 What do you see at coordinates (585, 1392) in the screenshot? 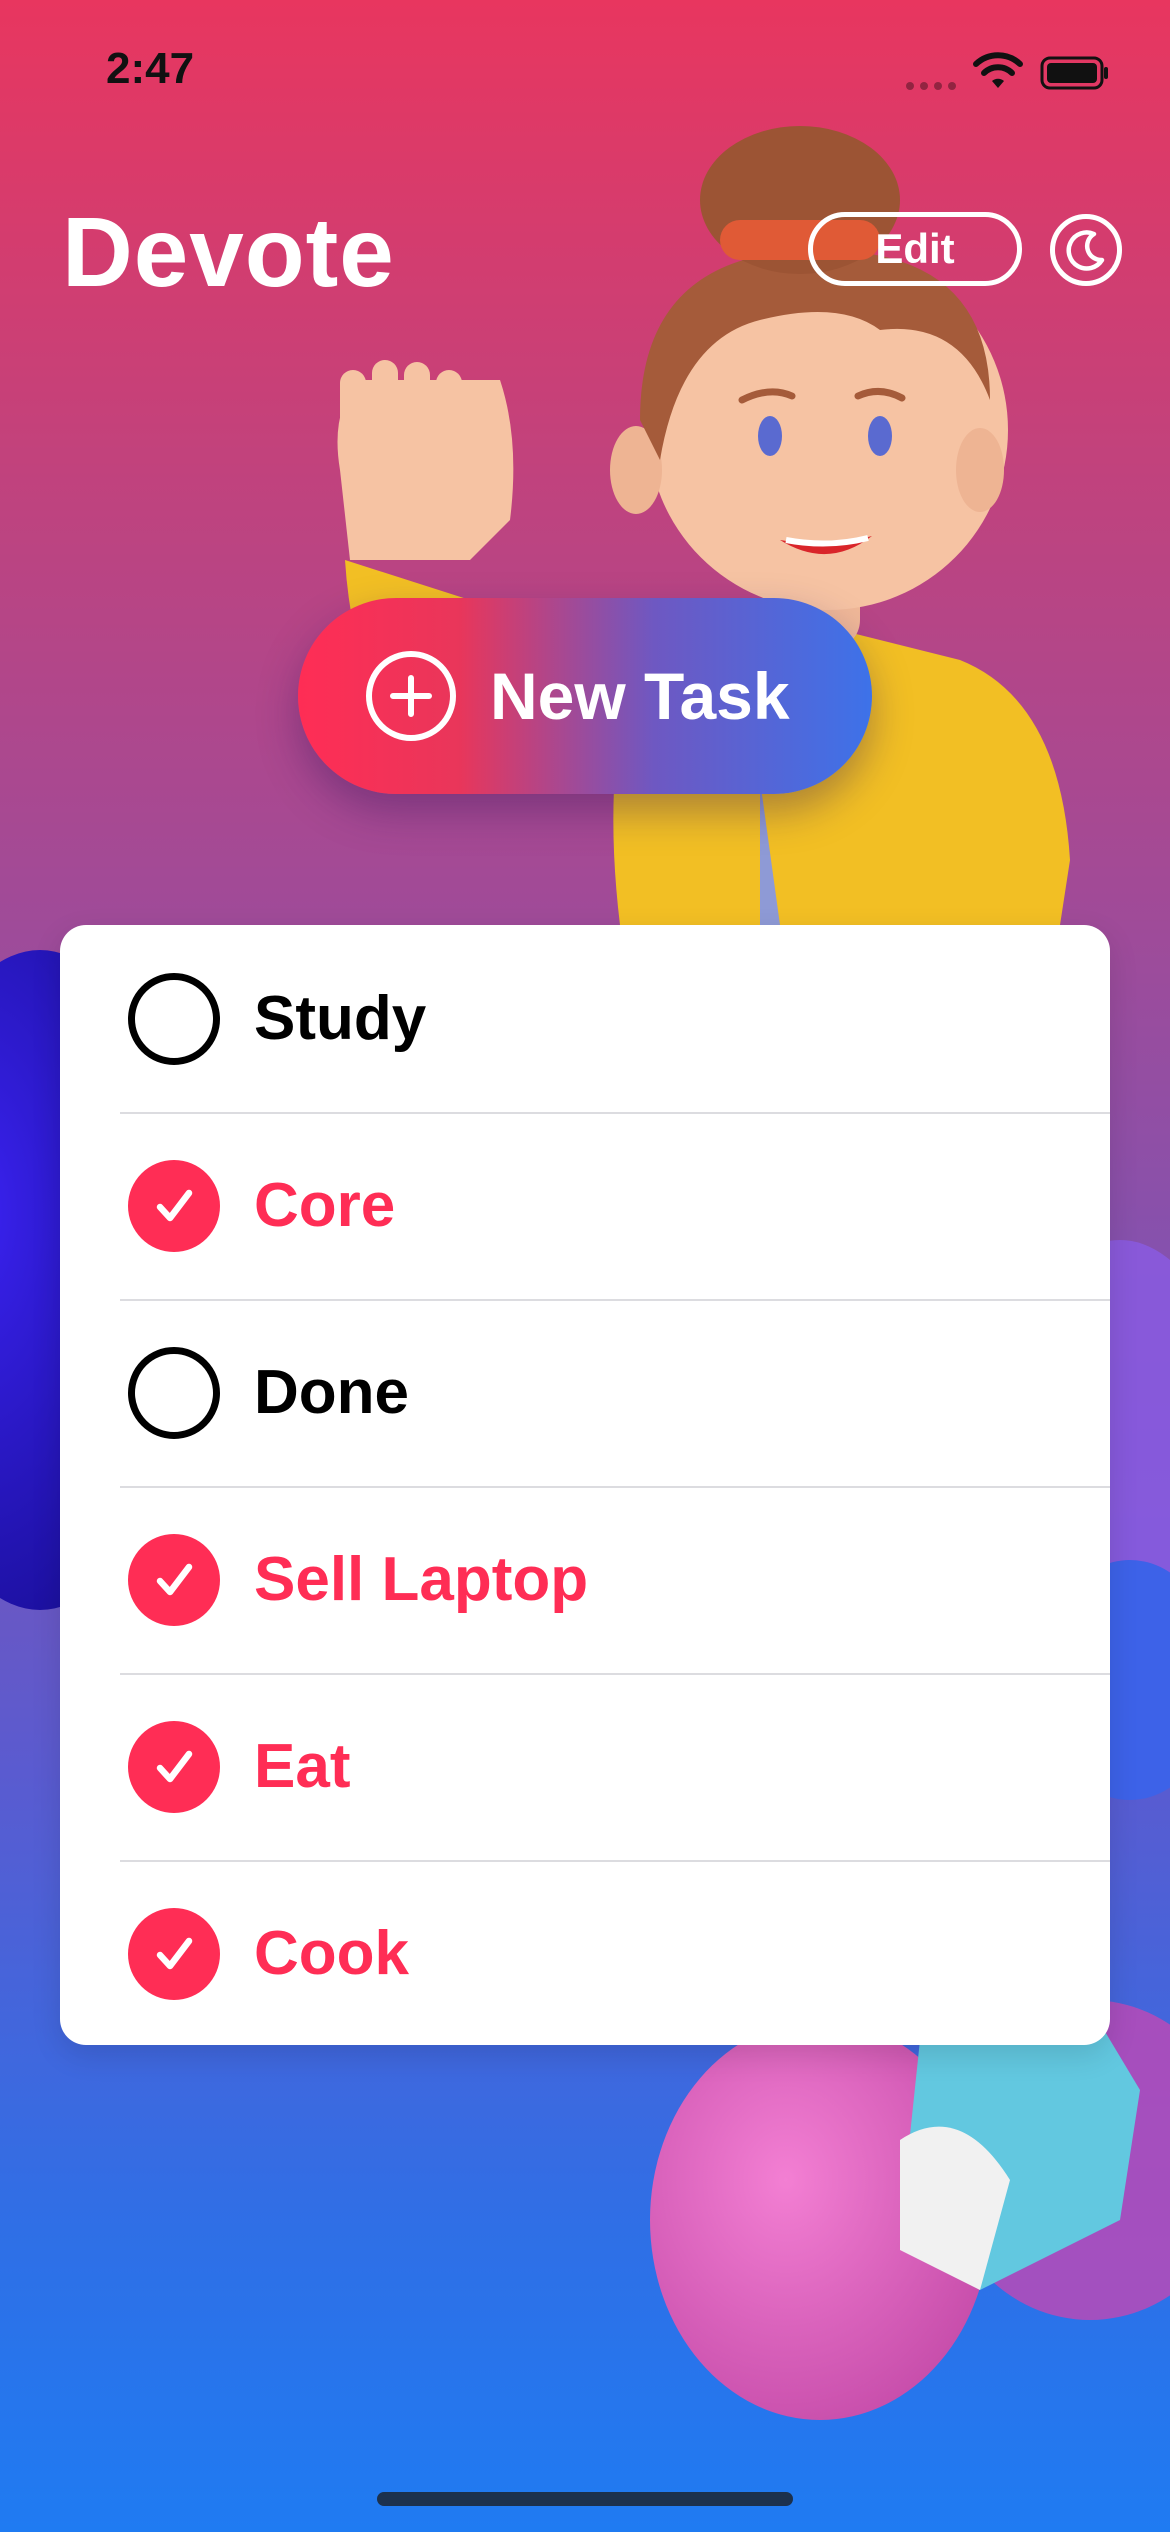
I see `task-row: Done` at bounding box center [585, 1392].